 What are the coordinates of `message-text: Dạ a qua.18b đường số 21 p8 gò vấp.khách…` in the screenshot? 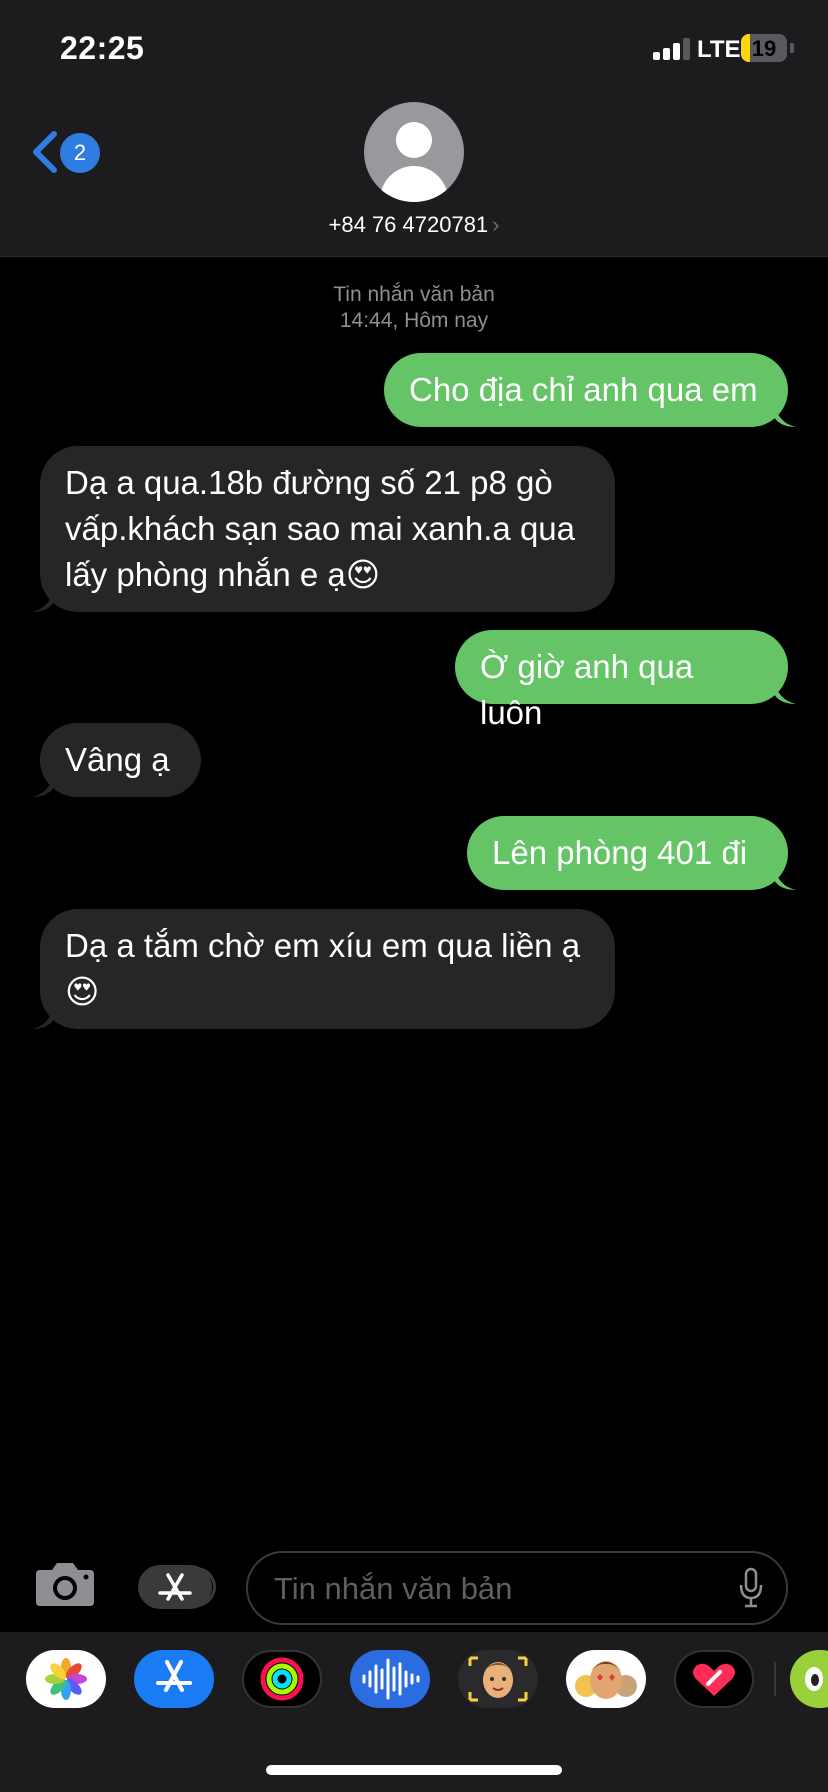 It's located at (320, 528).